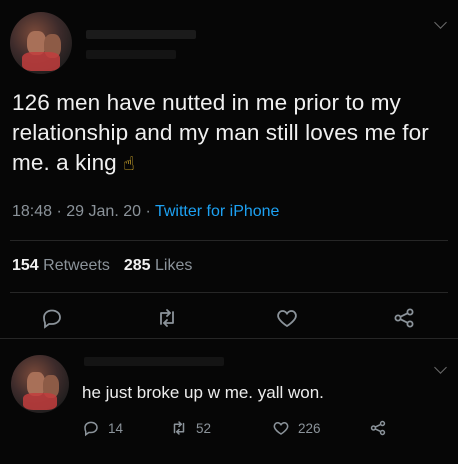  What do you see at coordinates (104, 211) in the screenshot?
I see `tweet-date: 29 Jan. 20` at bounding box center [104, 211].